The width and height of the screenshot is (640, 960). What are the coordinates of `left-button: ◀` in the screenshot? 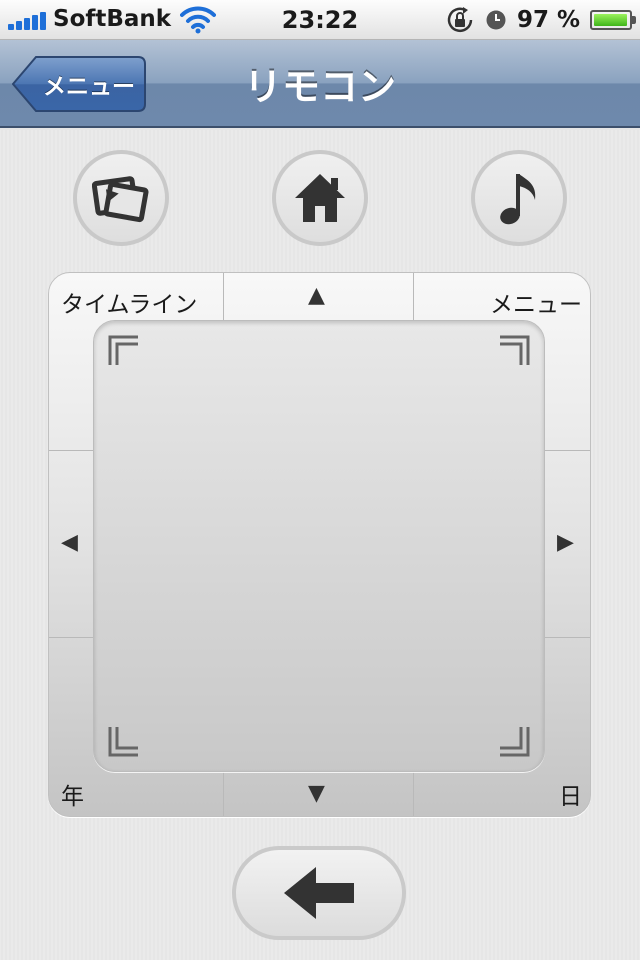 It's located at (71, 544).